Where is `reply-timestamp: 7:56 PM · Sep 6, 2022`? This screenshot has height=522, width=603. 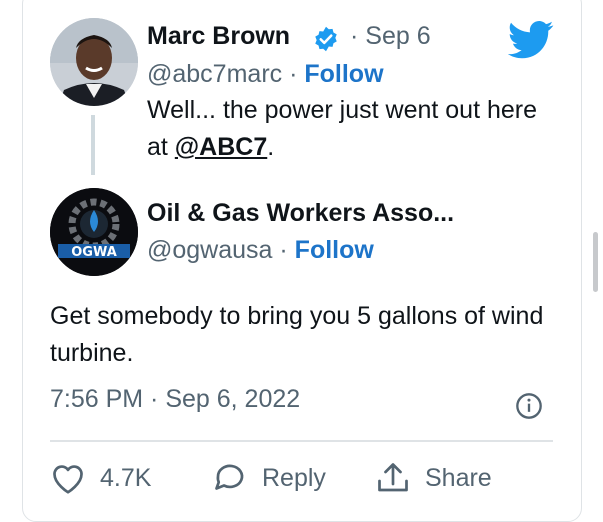 reply-timestamp: 7:56 PM · Sep 6, 2022 is located at coordinates (175, 399).